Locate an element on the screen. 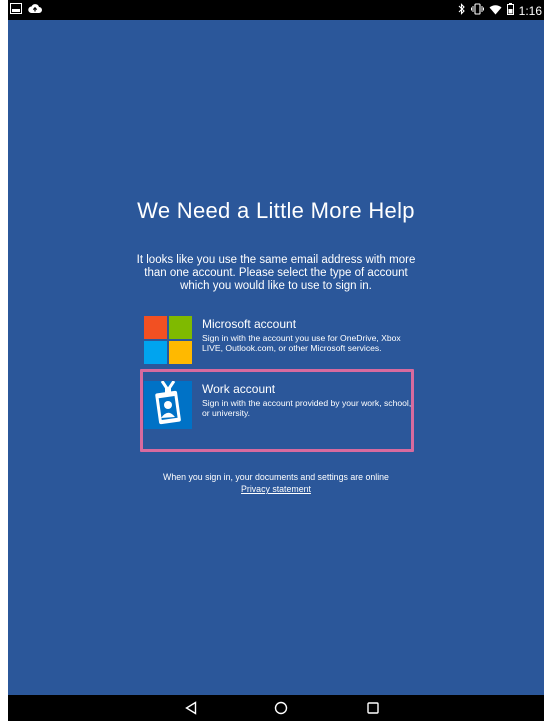  microsoft-logo-icon is located at coordinates (168, 340).